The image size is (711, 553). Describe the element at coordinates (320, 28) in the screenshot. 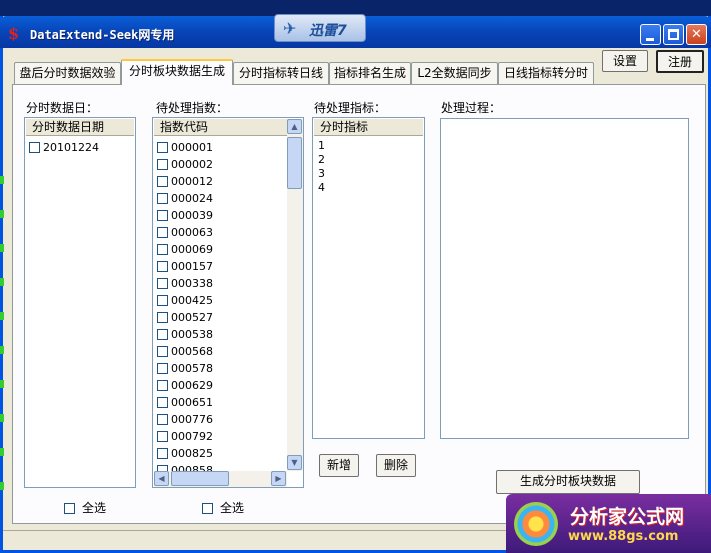

I see `xunlei-overlay: ✈ 迅雷7` at that location.